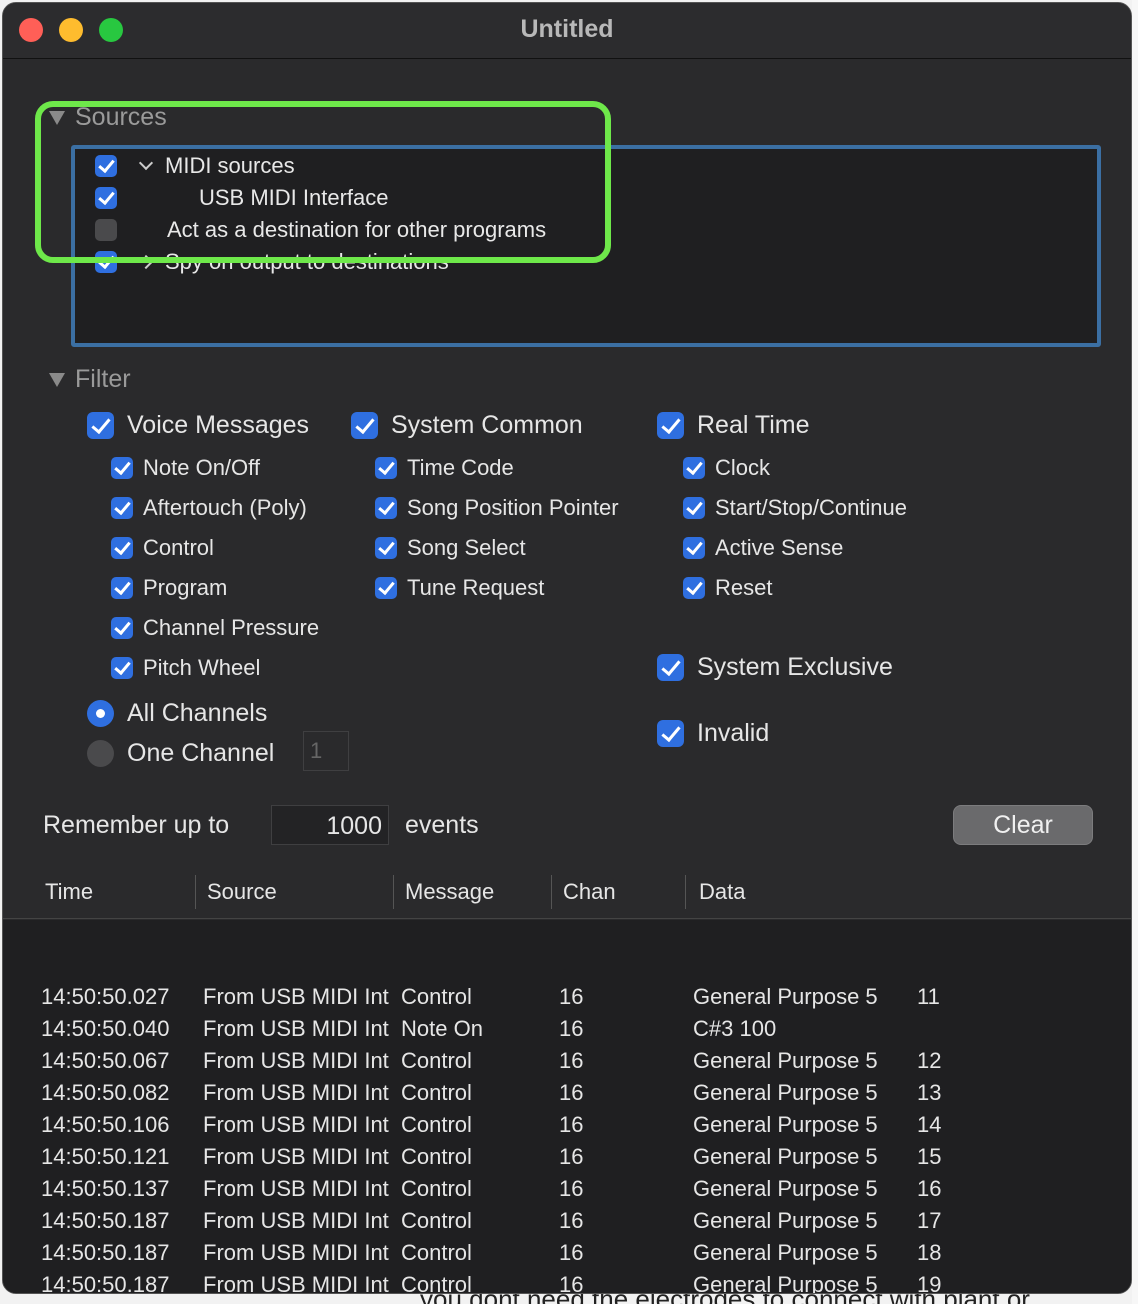 This screenshot has height=1304, width=1138. What do you see at coordinates (103, 379) in the screenshot?
I see `filter-heading: Filter` at bounding box center [103, 379].